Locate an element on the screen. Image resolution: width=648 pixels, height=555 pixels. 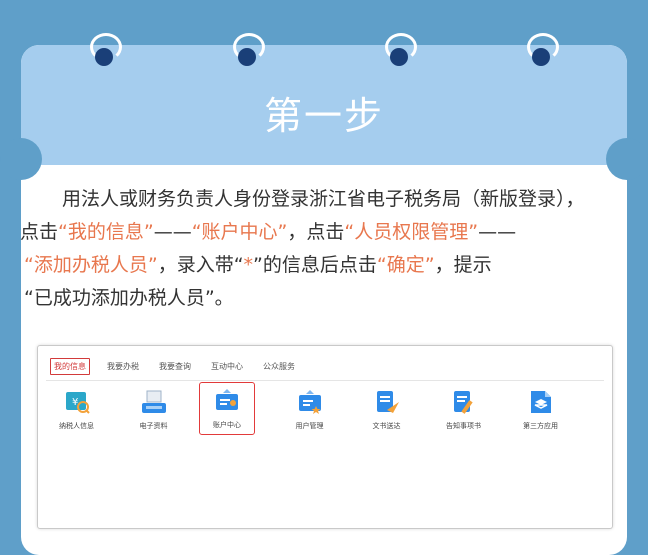
app-user-management: 用户管理 is located at coordinates (309, 411).